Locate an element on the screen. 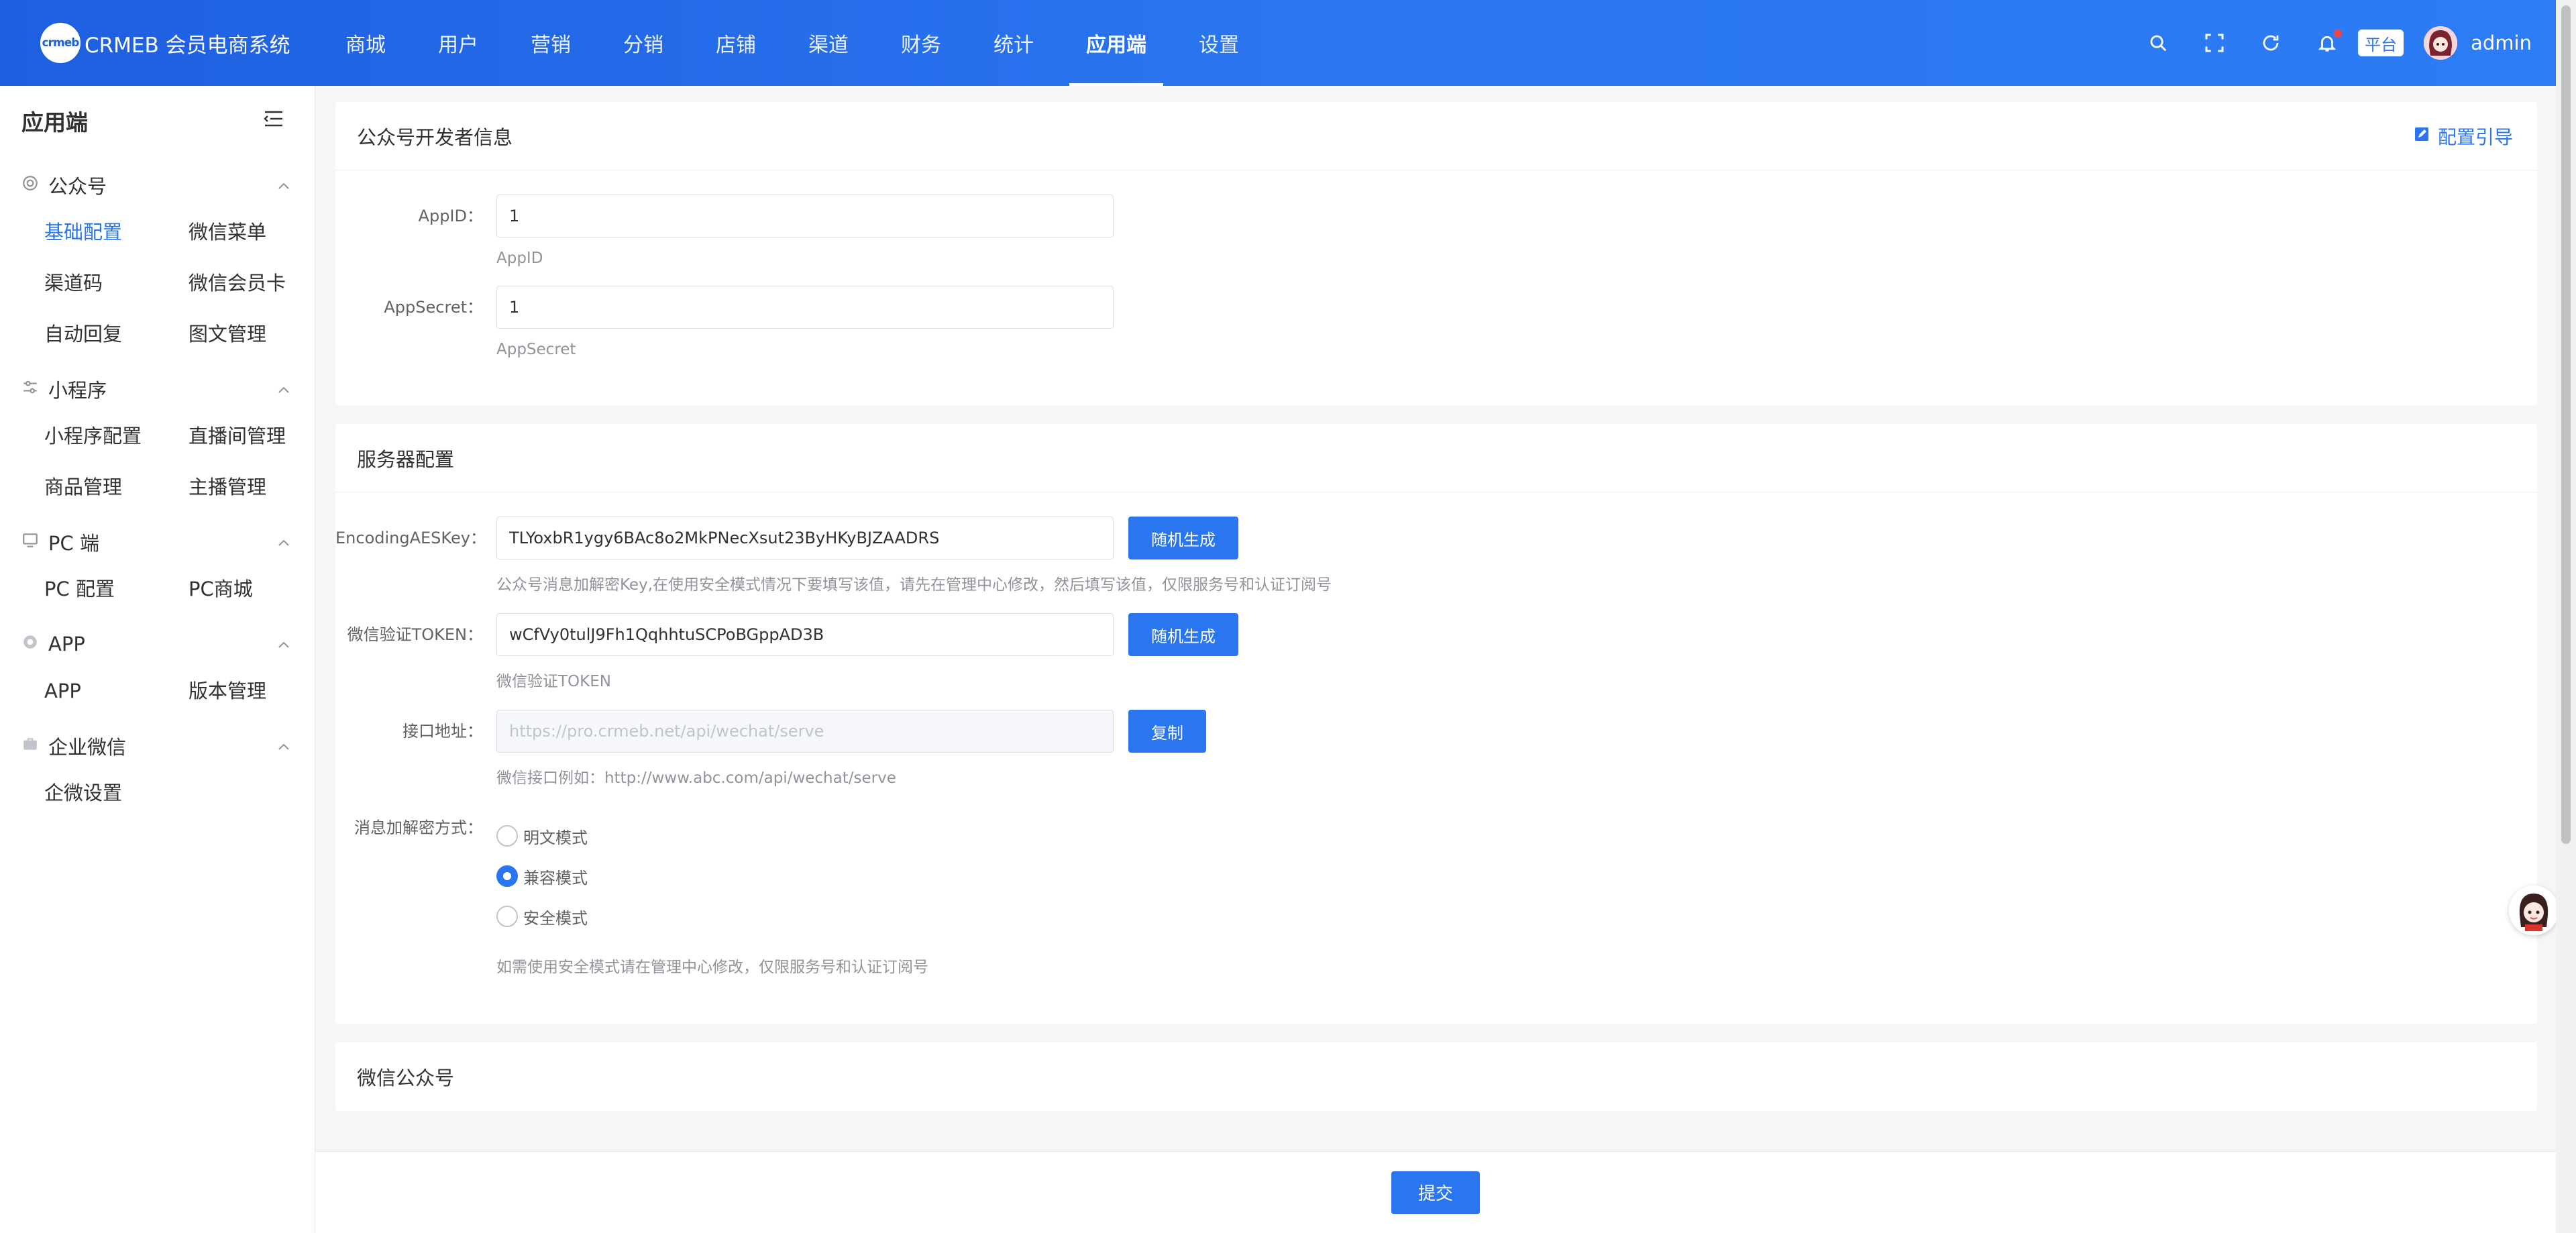 Image resolution: width=2576 pixels, height=1233 pixels. top-nav: 商城 用户 营销 分销 店铺 渠道 财务 统计 应用端 设置 is located at coordinates (802, 43).